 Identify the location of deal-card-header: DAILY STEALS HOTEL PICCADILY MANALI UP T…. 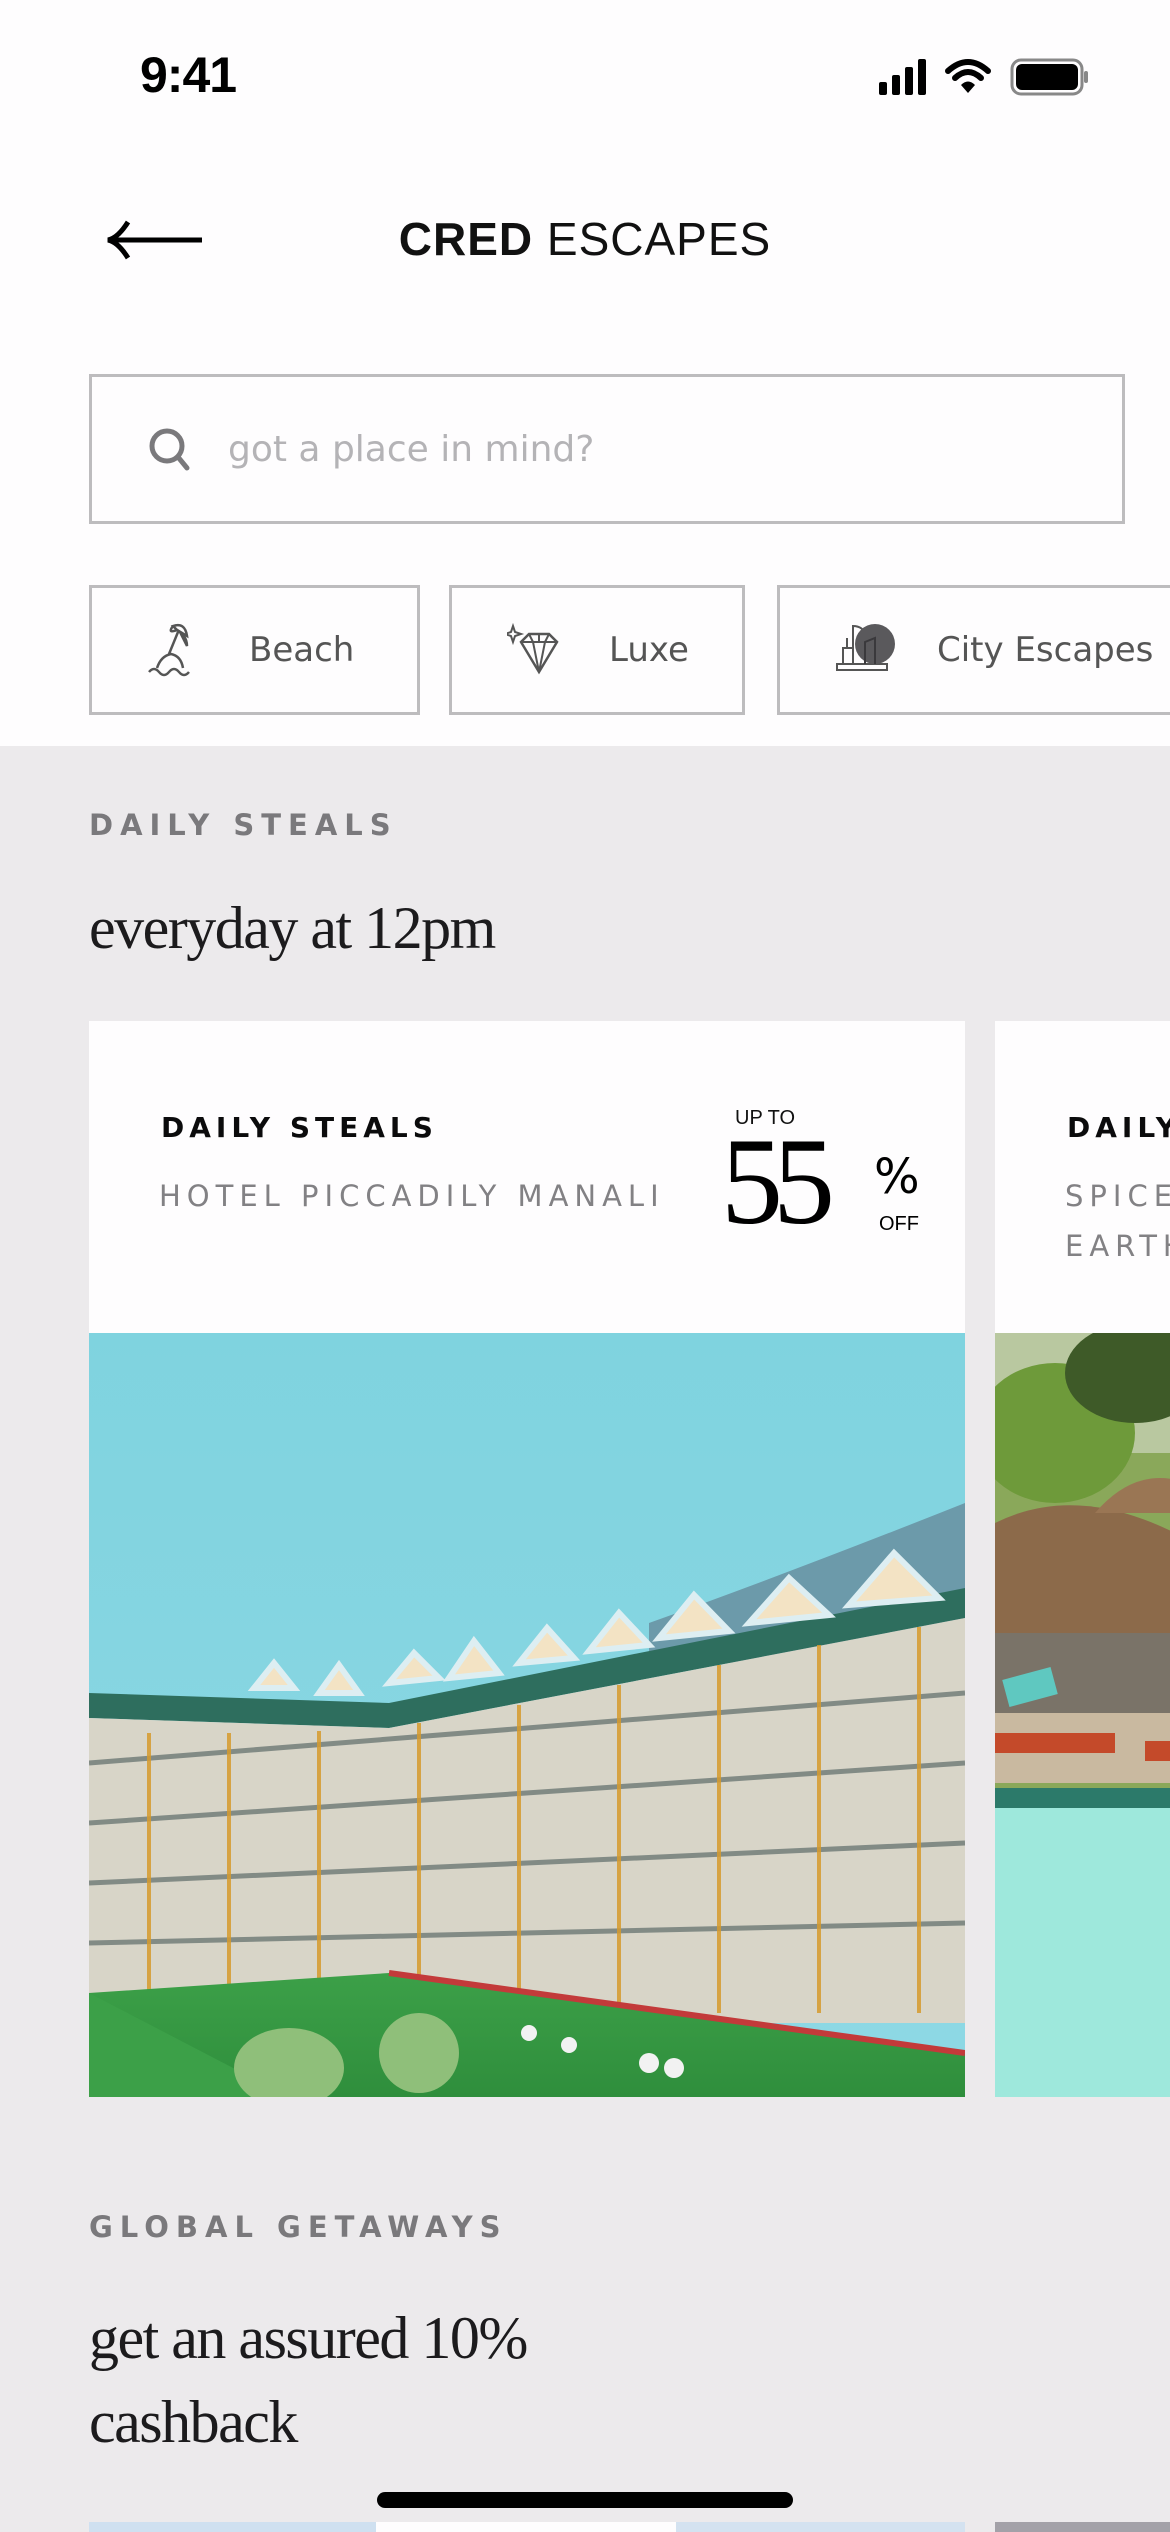
(527, 1177).